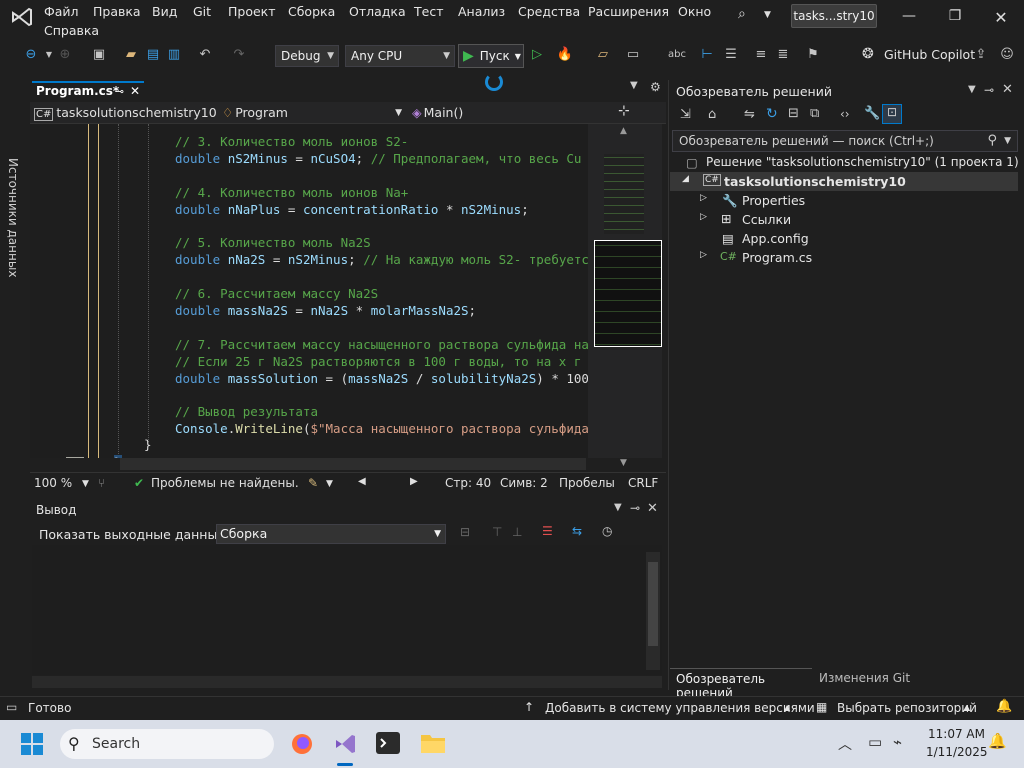  Describe the element at coordinates (628, 293) in the screenshot. I see `minimap-viewport` at that location.